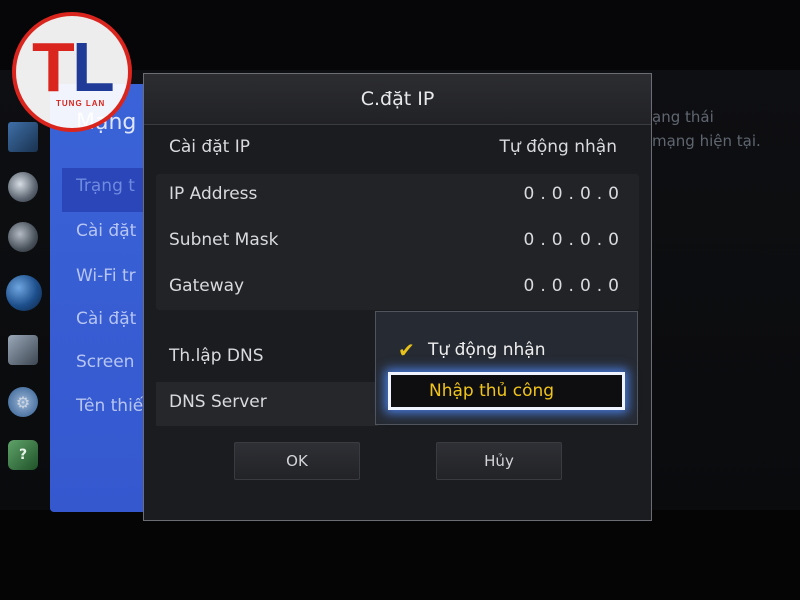  Describe the element at coordinates (106, 276) in the screenshot. I see `side-menu-item-wifi-direct: Wi-Fi tr` at that location.